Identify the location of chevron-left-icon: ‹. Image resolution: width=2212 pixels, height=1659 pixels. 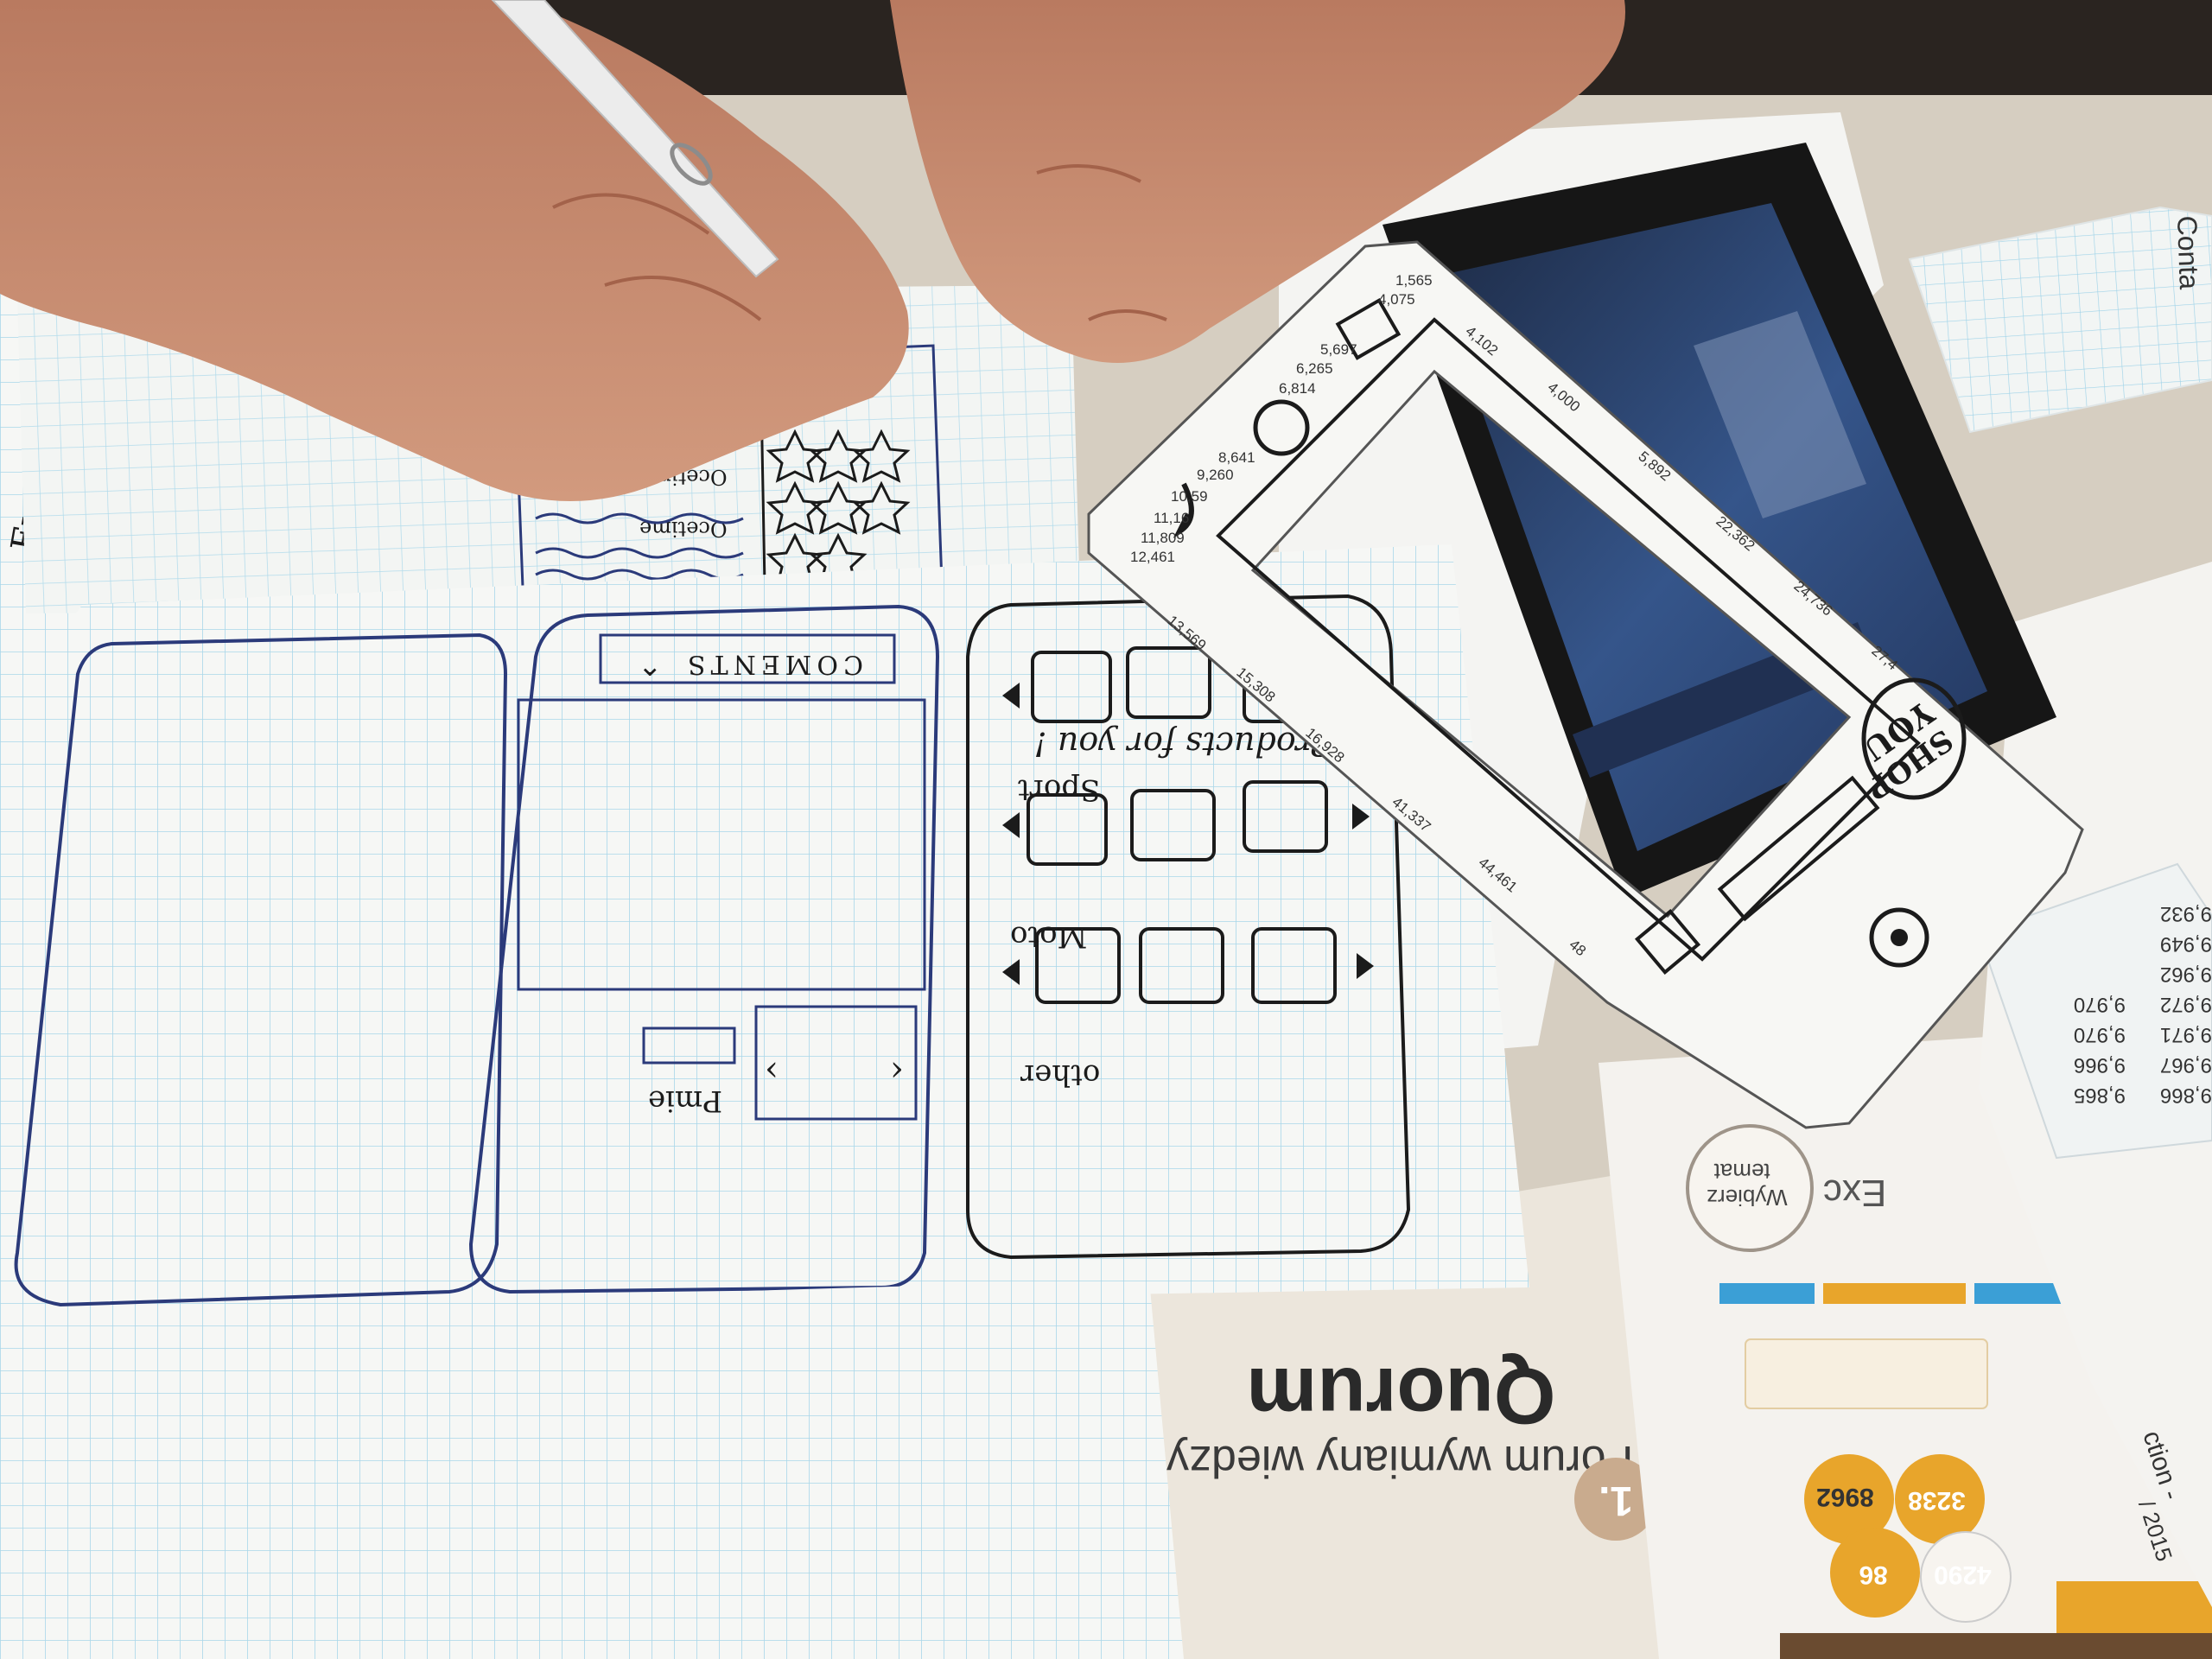
(772, 1069).